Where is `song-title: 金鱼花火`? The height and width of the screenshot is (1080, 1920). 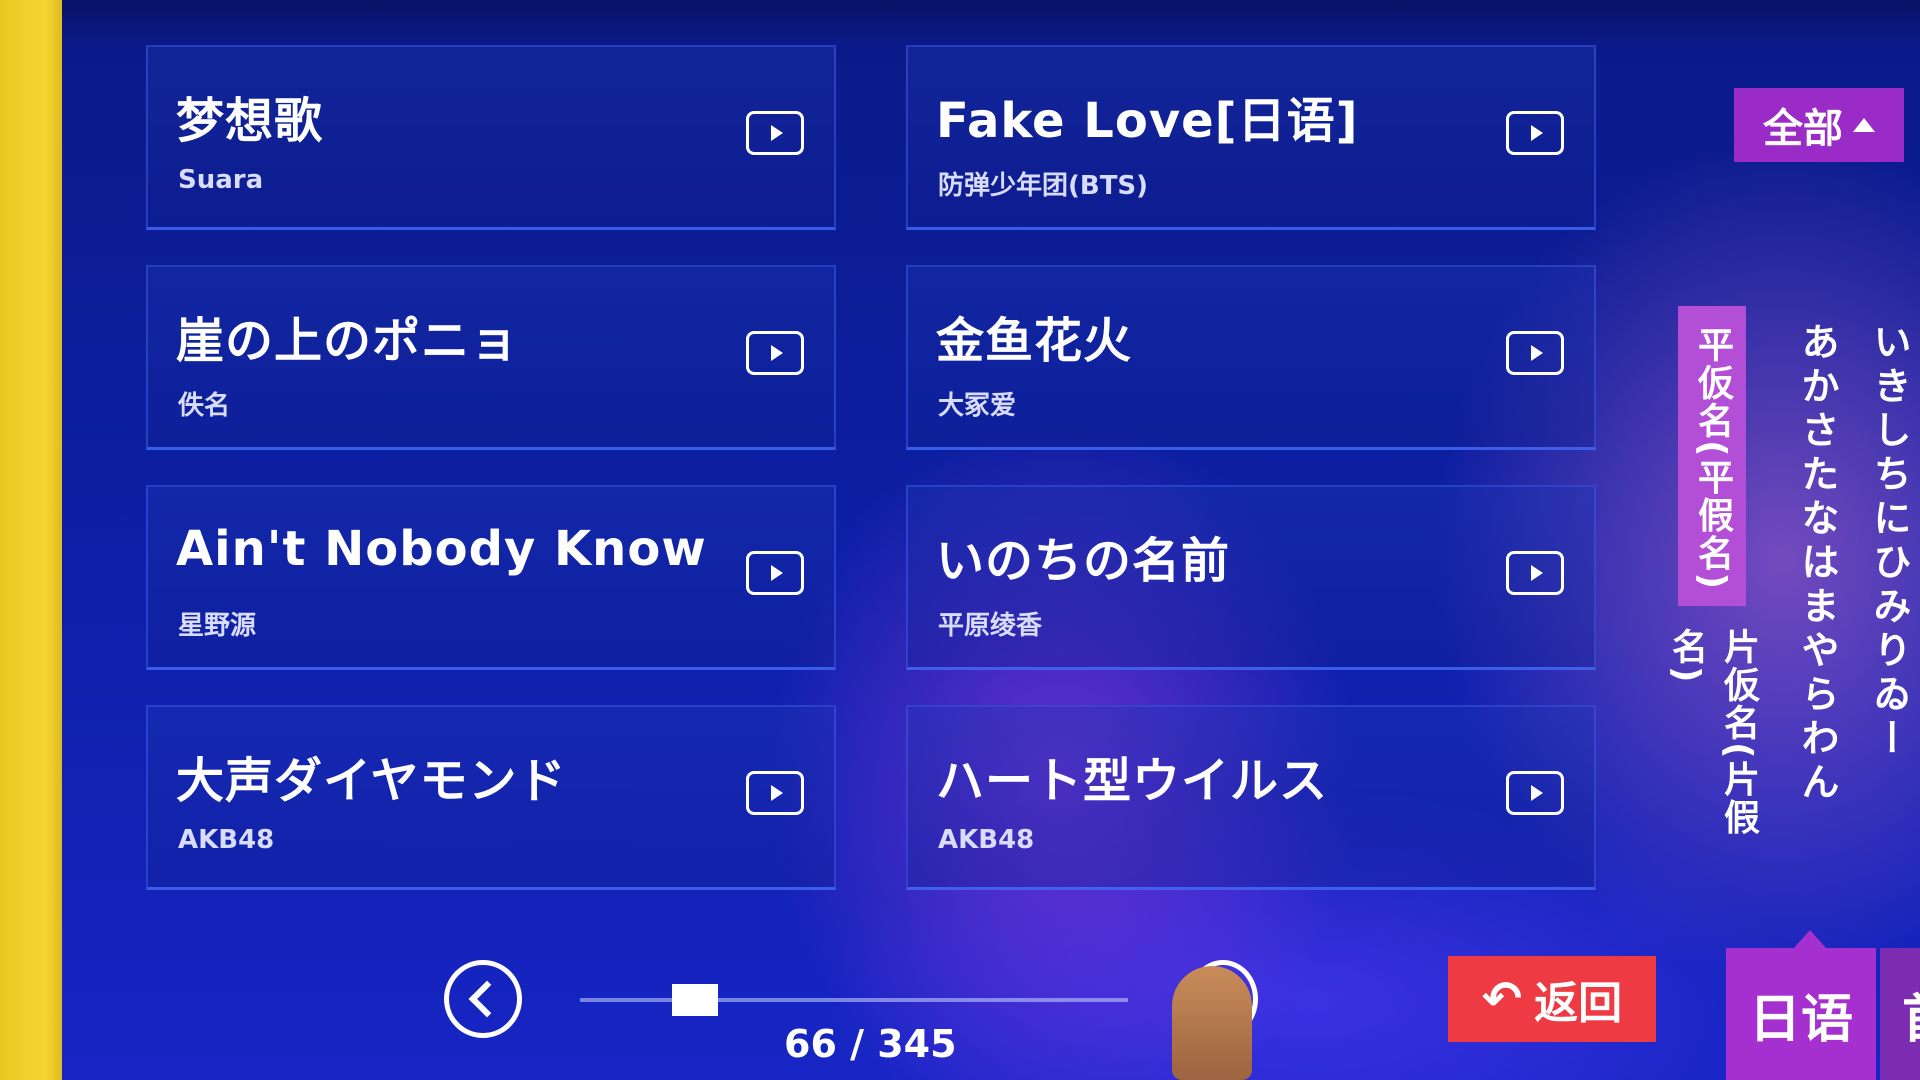
song-title: 金鱼花火 is located at coordinates (1034, 341).